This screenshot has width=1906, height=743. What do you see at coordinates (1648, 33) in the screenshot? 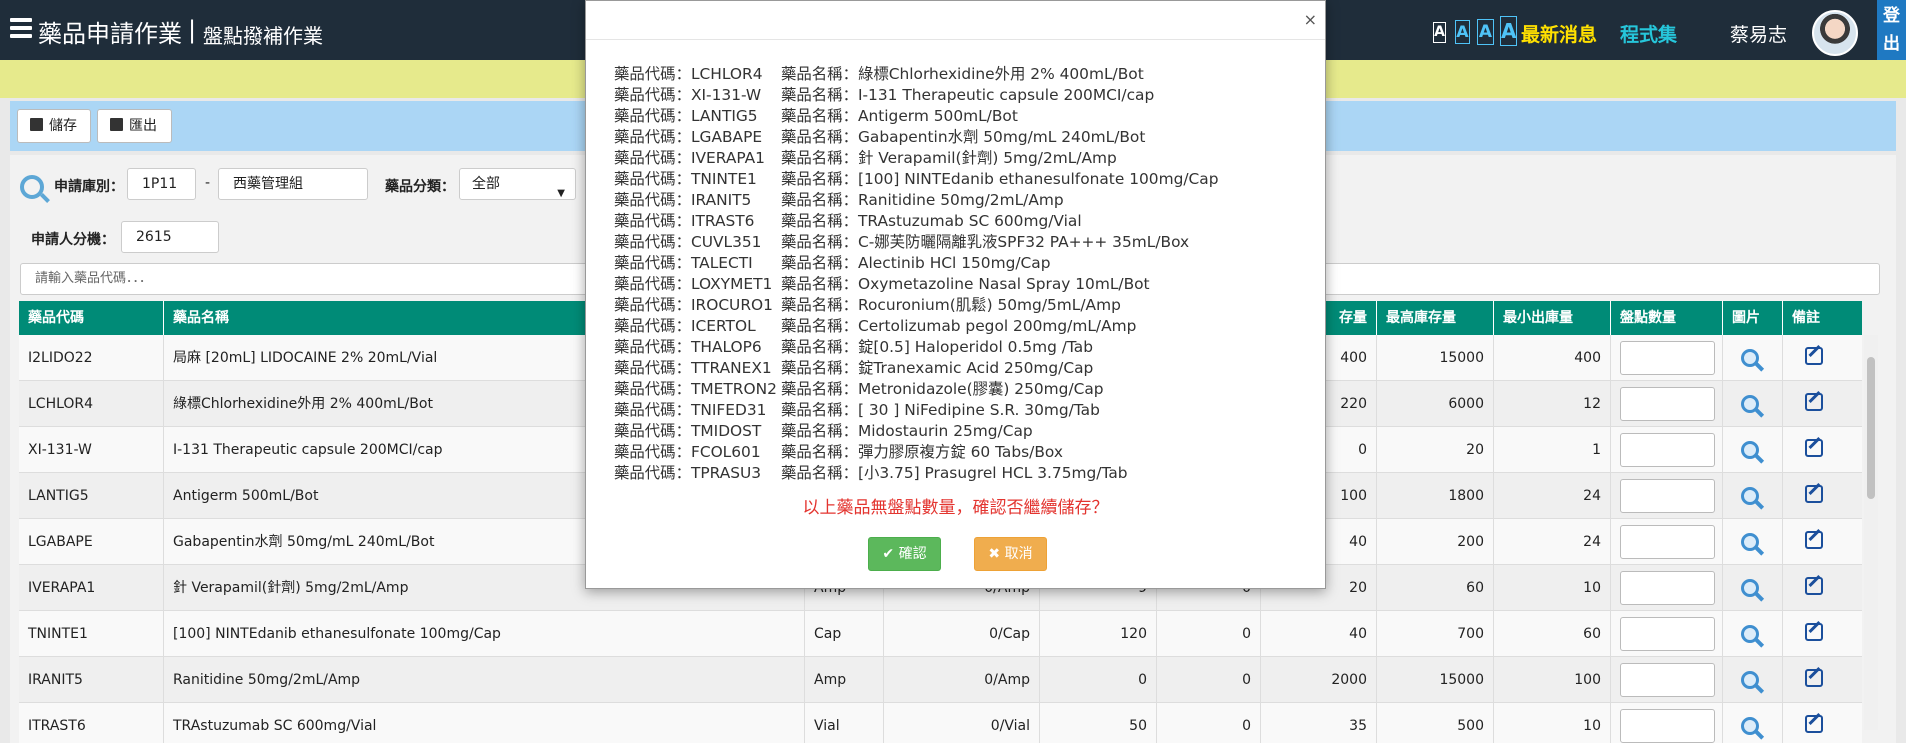
I see `programs-link: 程式集` at bounding box center [1648, 33].